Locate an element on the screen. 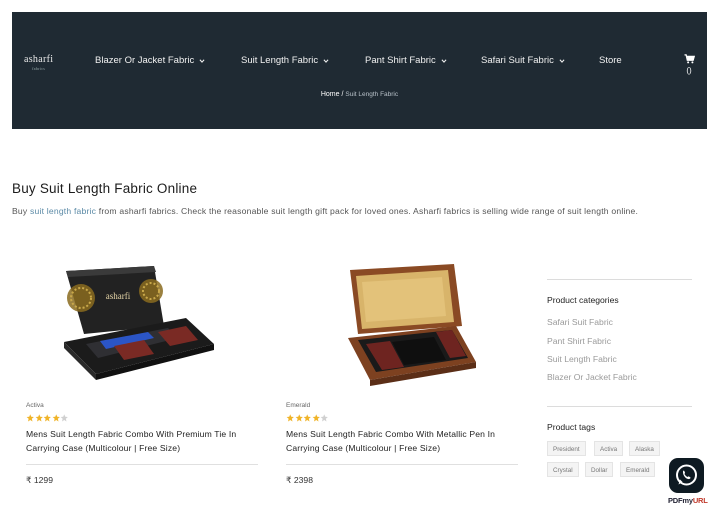 Image resolution: width=719 pixels, height=508 pixels. product-brand: Emerald is located at coordinates (298, 405).